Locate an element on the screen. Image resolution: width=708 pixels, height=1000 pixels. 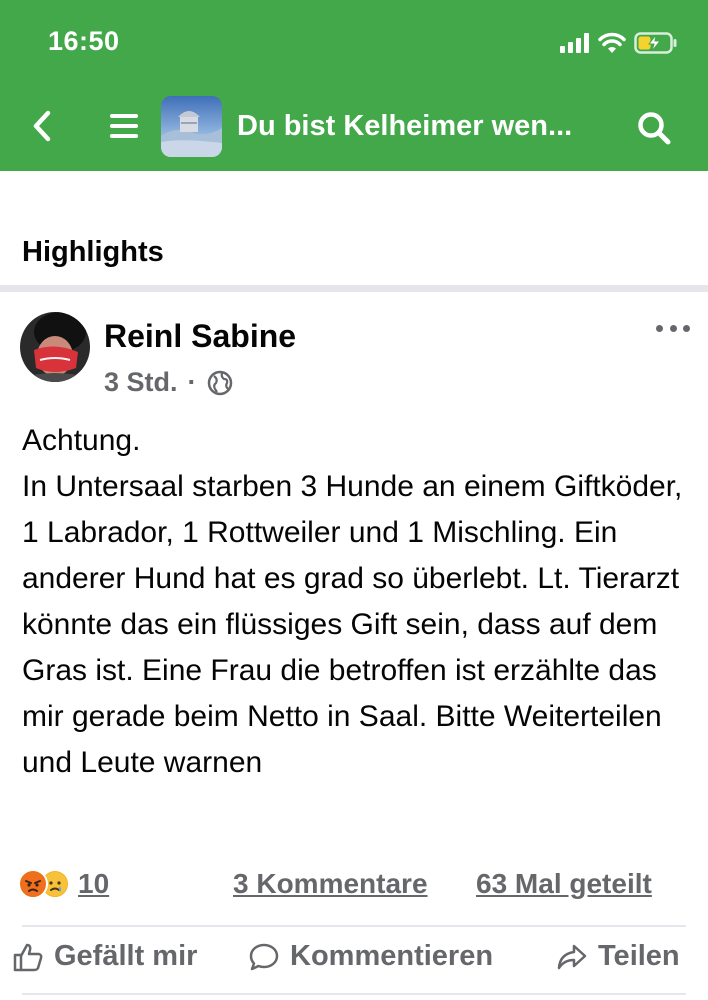
more-options-button is located at coordinates (673, 328).